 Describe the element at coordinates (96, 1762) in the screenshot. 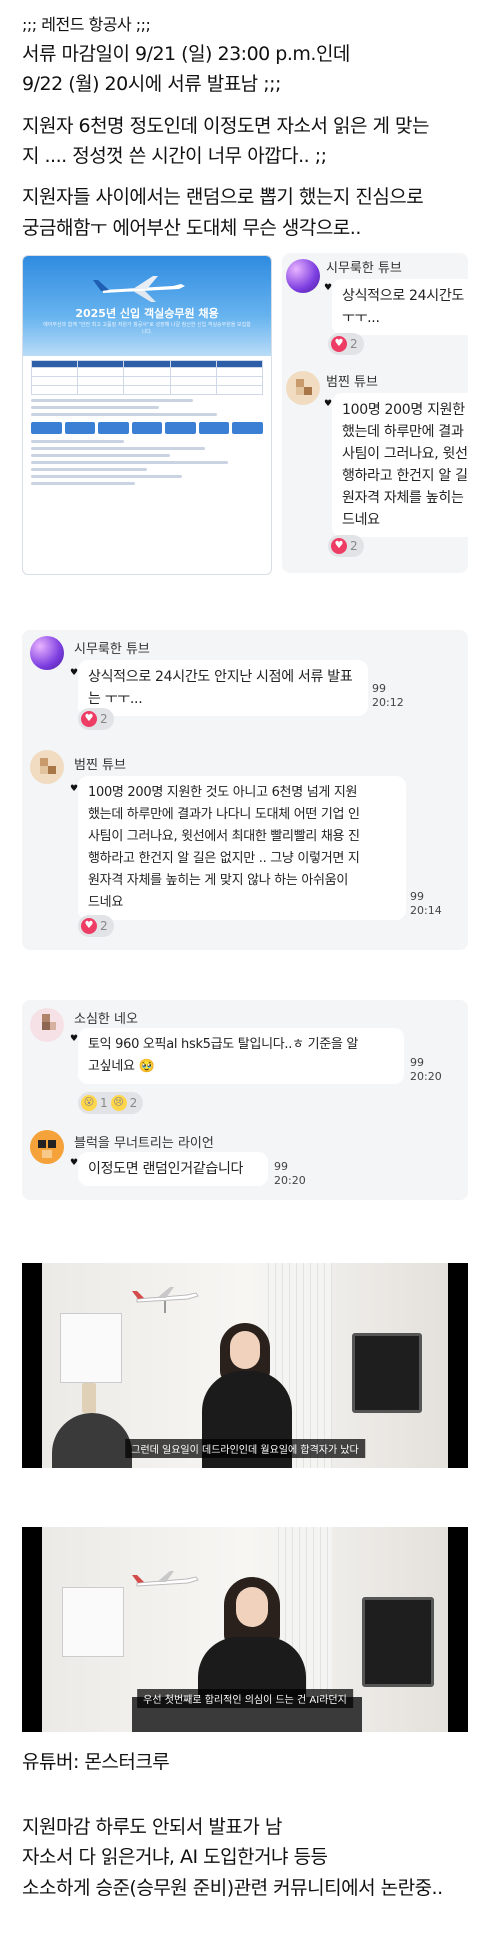

I see `youtuber-credit: 유튜버: 몬스터크루` at that location.